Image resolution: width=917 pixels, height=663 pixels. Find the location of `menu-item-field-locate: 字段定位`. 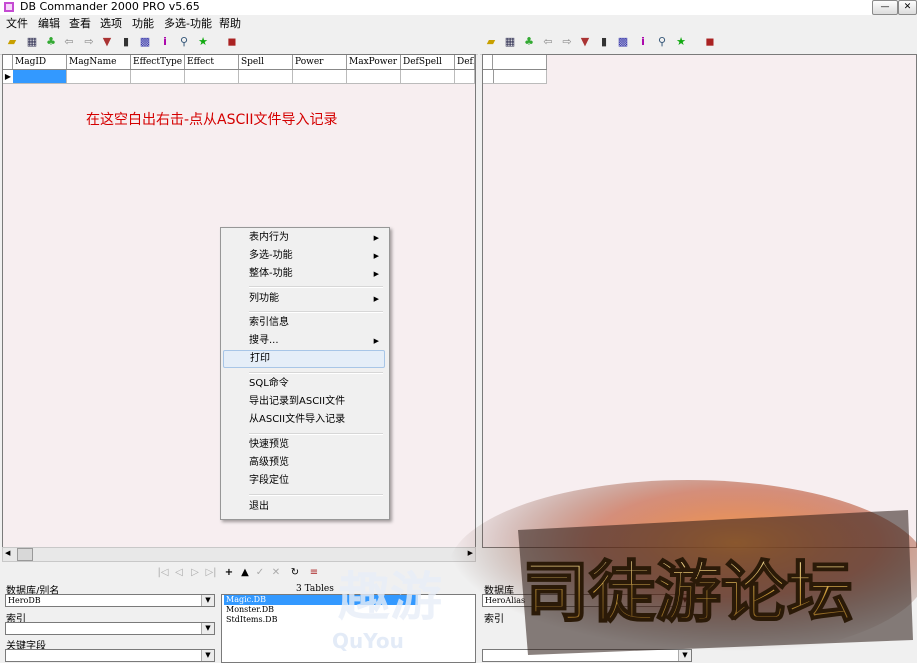

menu-item-field-locate: 字段定位 is located at coordinates (304, 481).